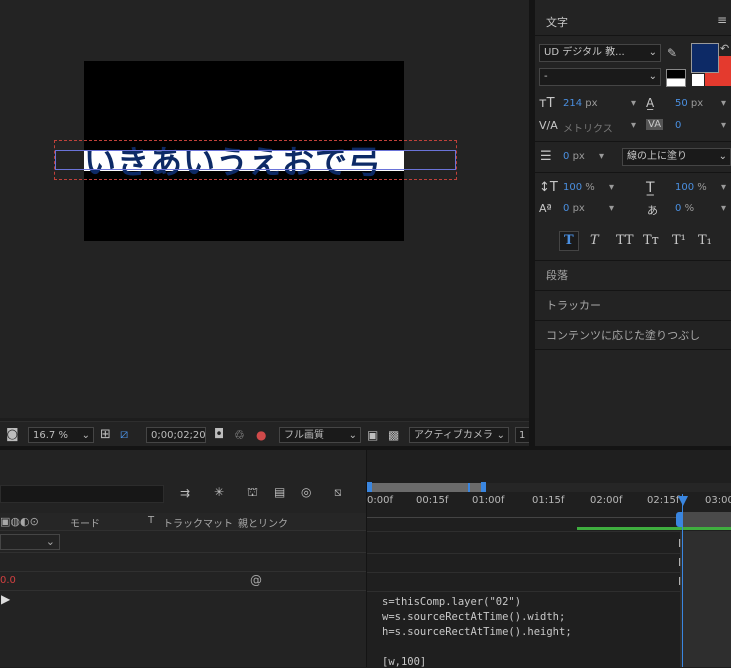 This screenshot has width=731, height=668. I want to click on tracking-field: 0, so click(678, 125).